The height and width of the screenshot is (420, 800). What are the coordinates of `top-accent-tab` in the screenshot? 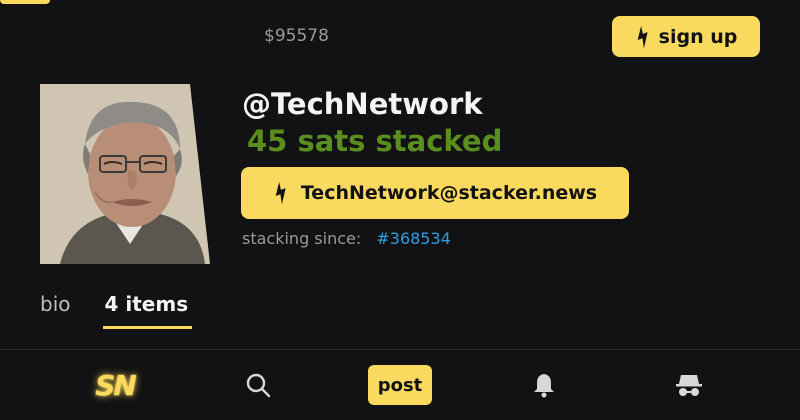 It's located at (25, 2).